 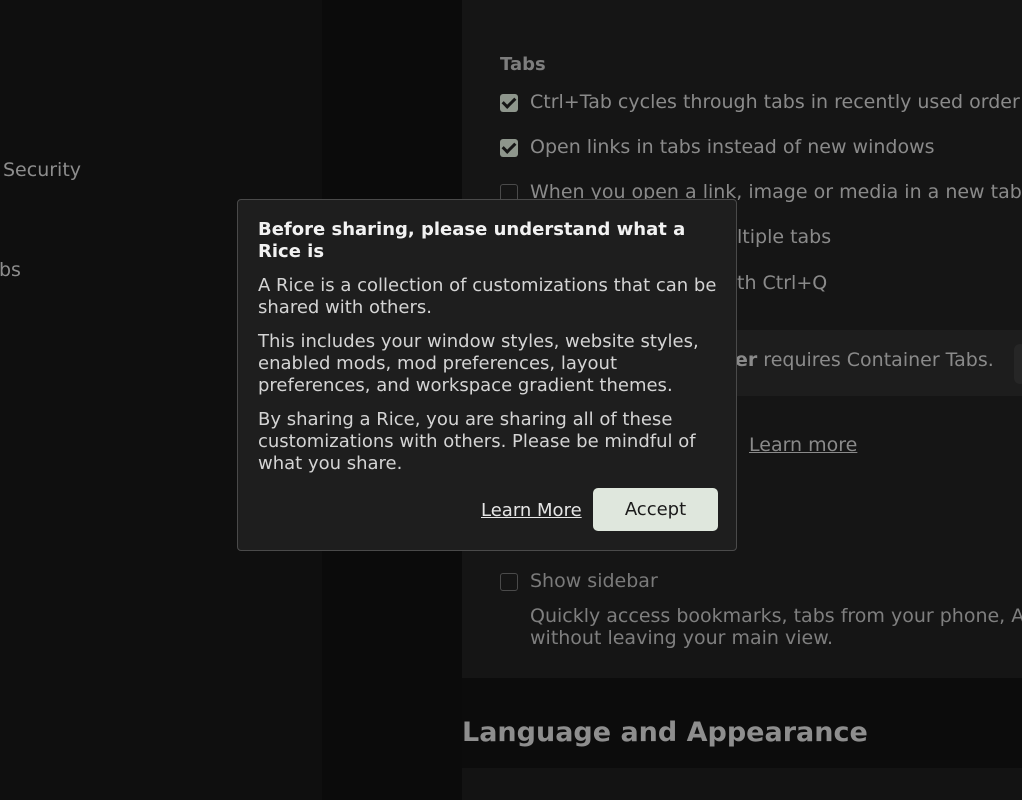 I want to click on notice-button, so click(x=1018, y=364).